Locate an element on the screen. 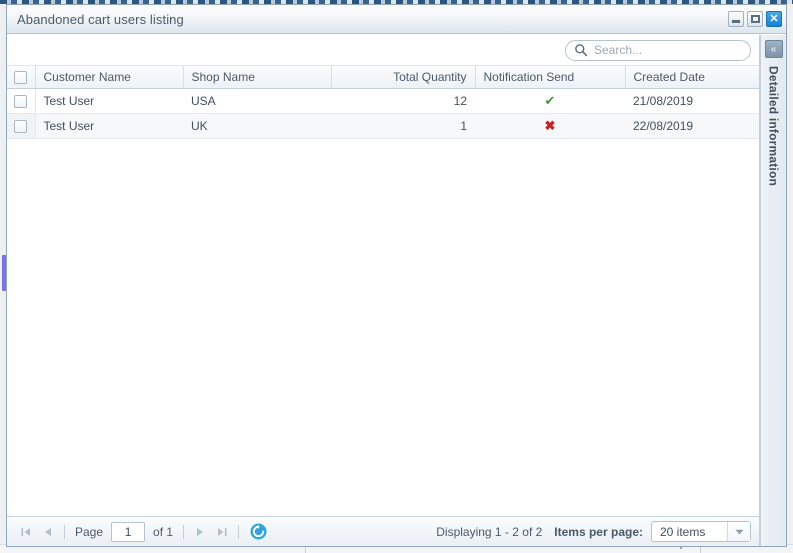 The image size is (793, 553). previous-page-button is located at coordinates (48, 532).